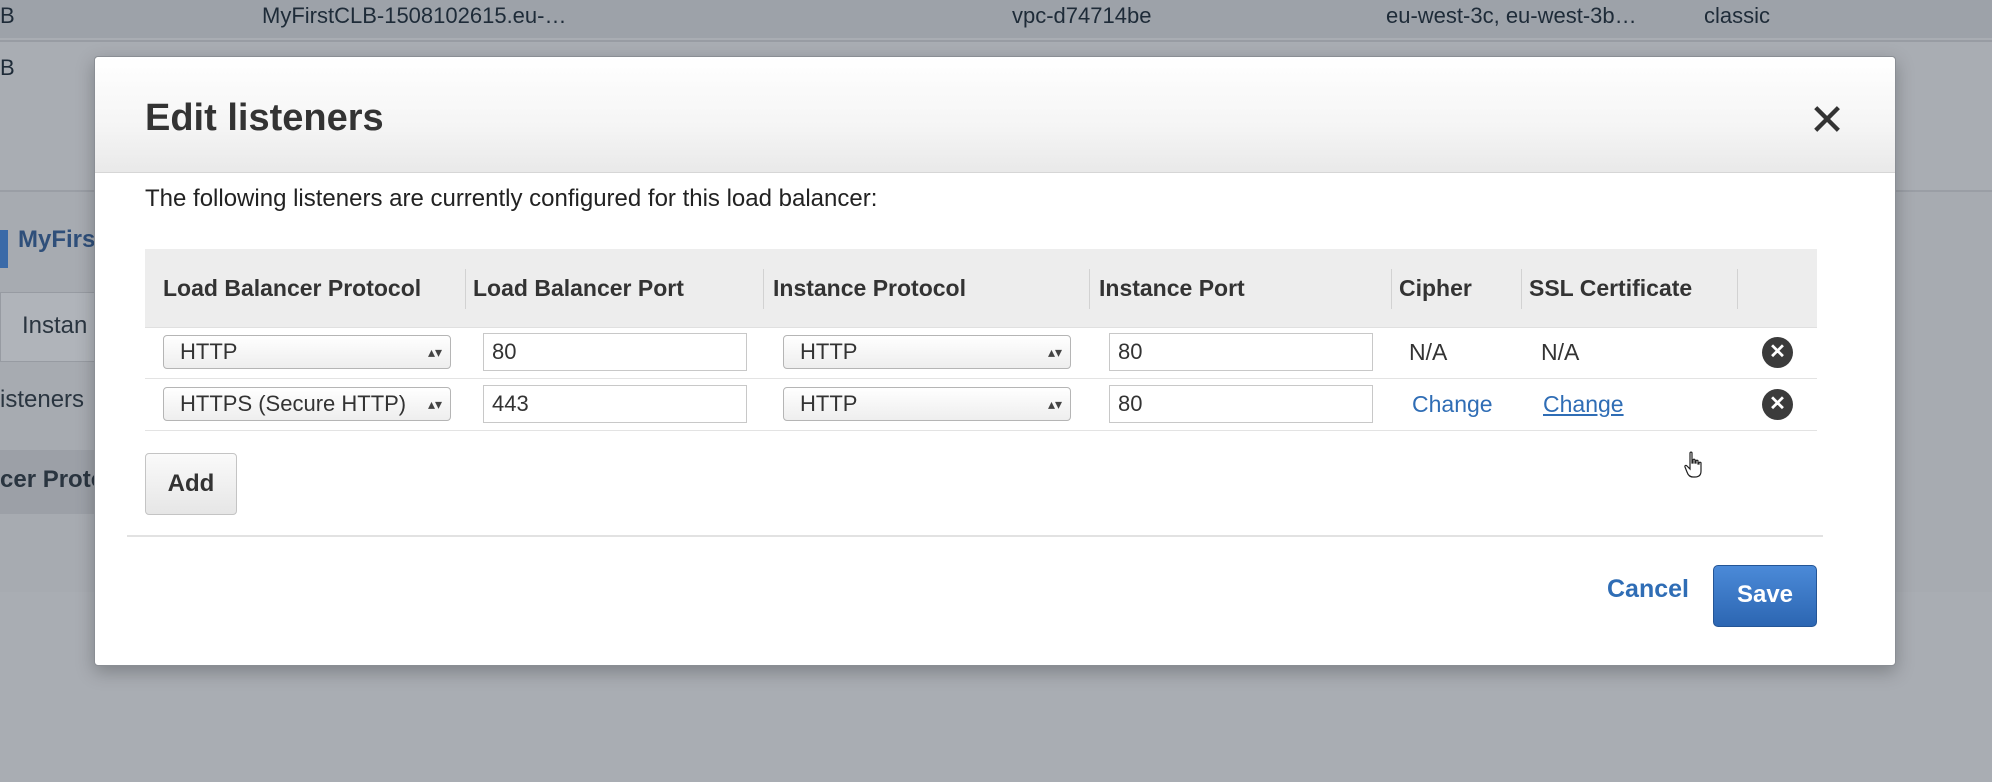 This screenshot has height=782, width=1992. What do you see at coordinates (1648, 589) in the screenshot?
I see `cancel-button: Cancel` at bounding box center [1648, 589].